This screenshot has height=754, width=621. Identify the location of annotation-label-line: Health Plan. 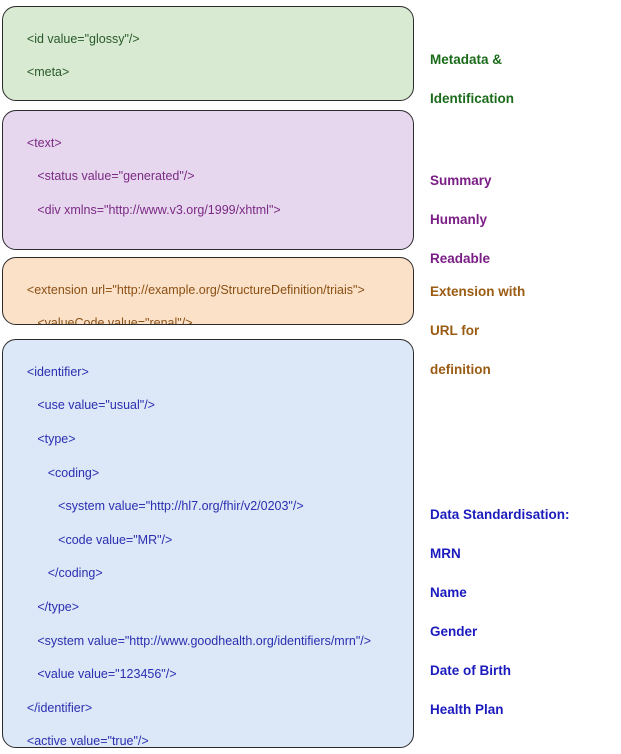
(467, 709).